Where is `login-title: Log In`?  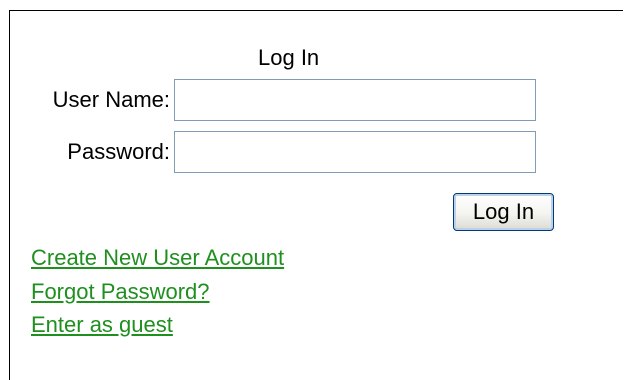
login-title: Log In is located at coordinates (289, 57).